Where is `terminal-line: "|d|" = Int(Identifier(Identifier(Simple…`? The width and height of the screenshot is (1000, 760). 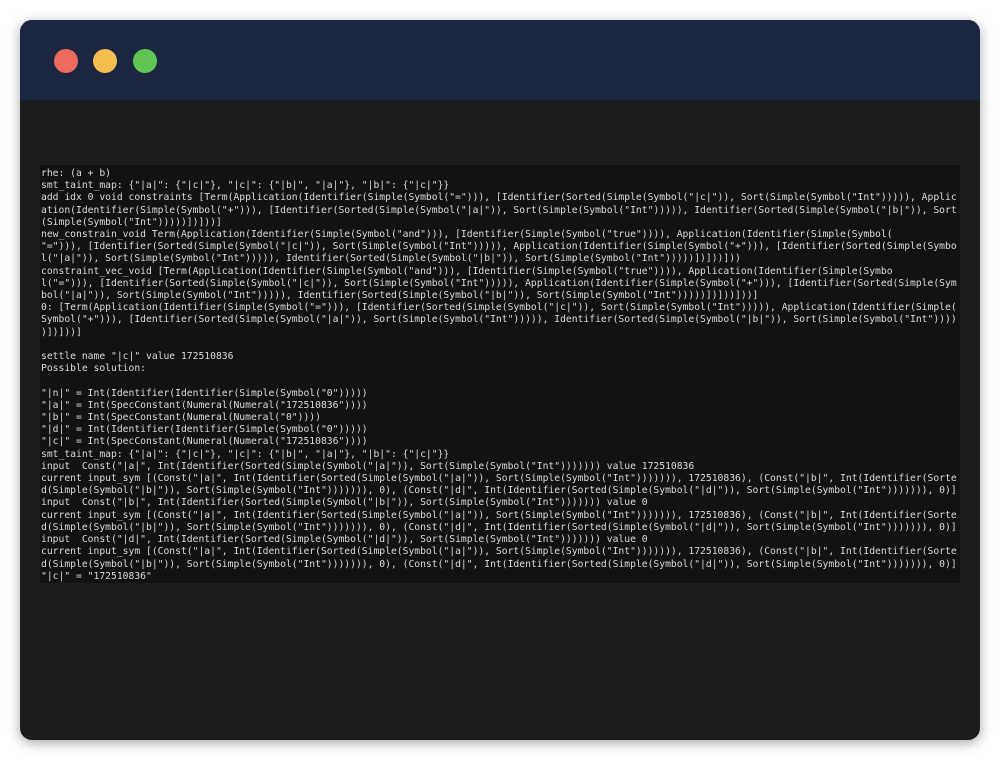 terminal-line: "|d|" = Int(Identifier(Identifier(Simple… is located at coordinates (204, 430).